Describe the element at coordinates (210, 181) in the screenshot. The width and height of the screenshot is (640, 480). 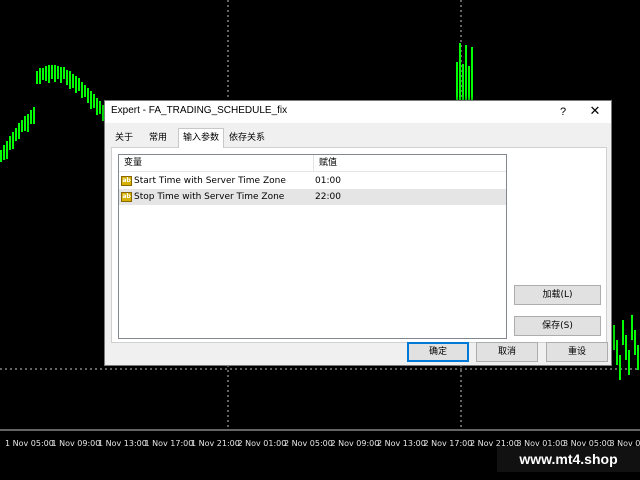
I see `row-variable-name: Start Time with Server Time Zone` at that location.